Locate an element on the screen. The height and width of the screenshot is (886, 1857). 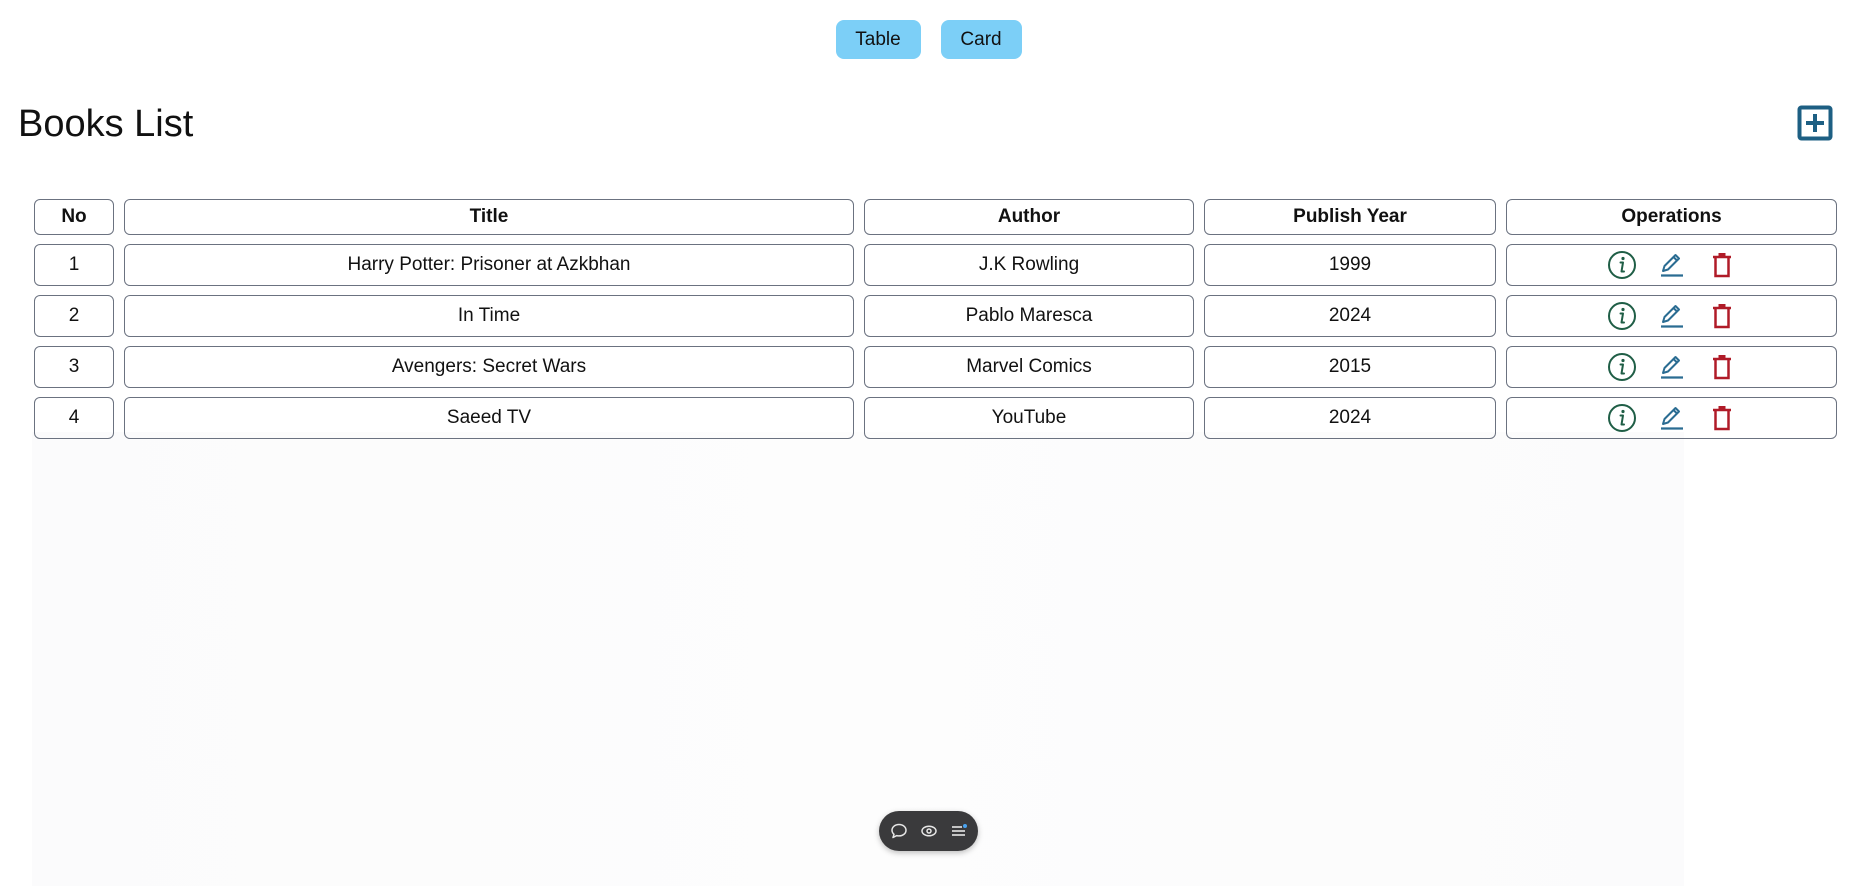
cell-title: In Time is located at coordinates (489, 316).